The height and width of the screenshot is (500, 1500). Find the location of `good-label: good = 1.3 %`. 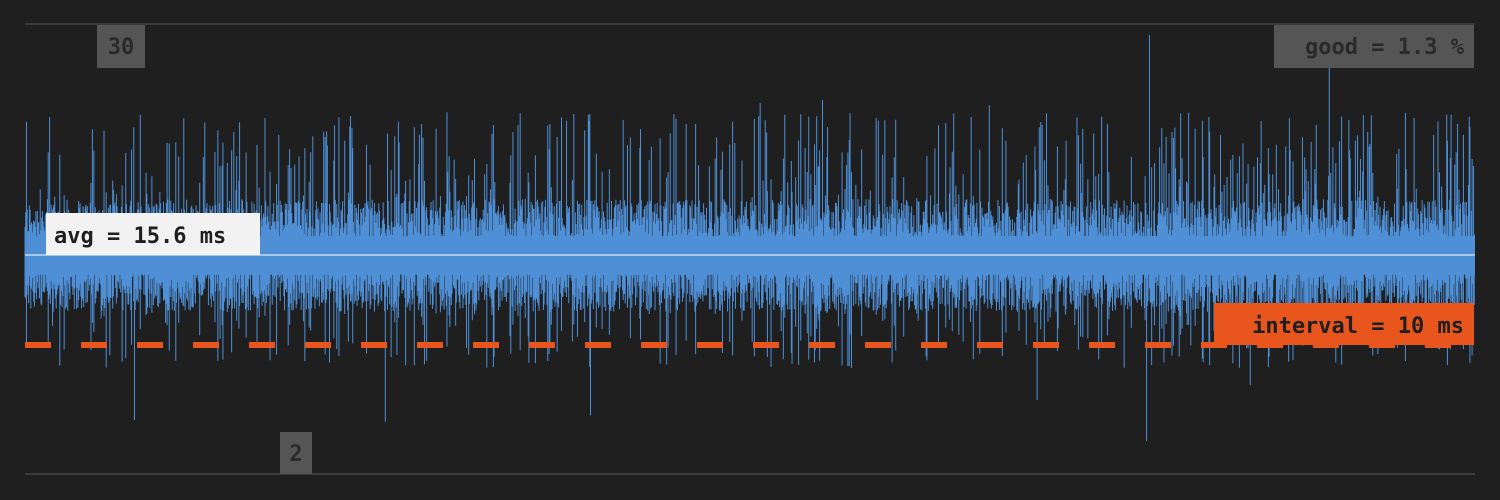

good-label: good = 1.3 % is located at coordinates (1385, 47).